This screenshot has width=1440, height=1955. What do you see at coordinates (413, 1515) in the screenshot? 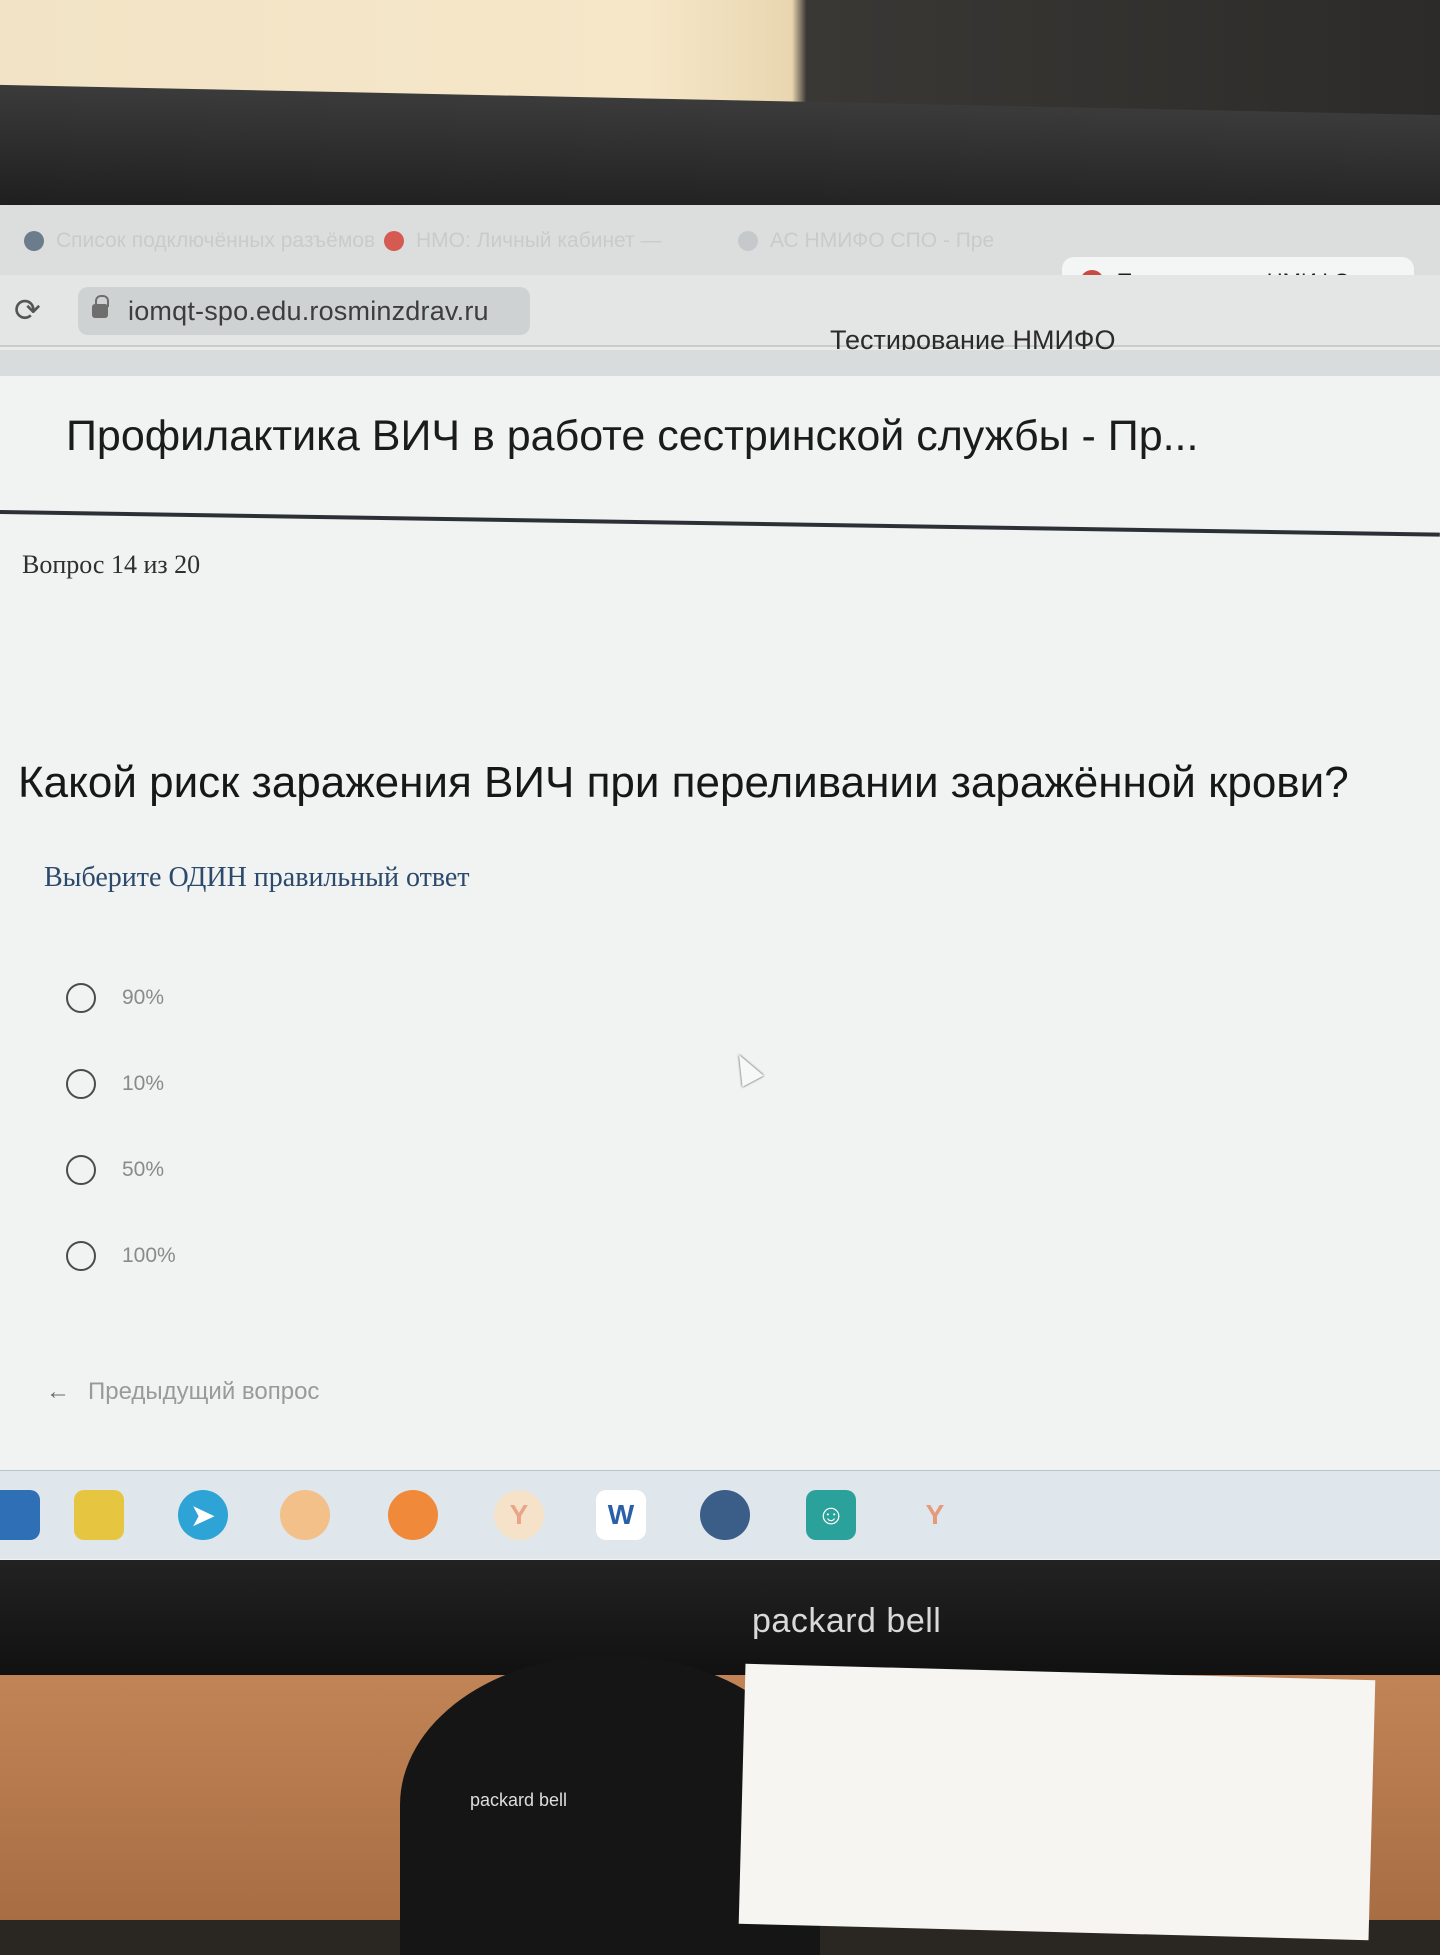
I see `firefox-icon` at bounding box center [413, 1515].